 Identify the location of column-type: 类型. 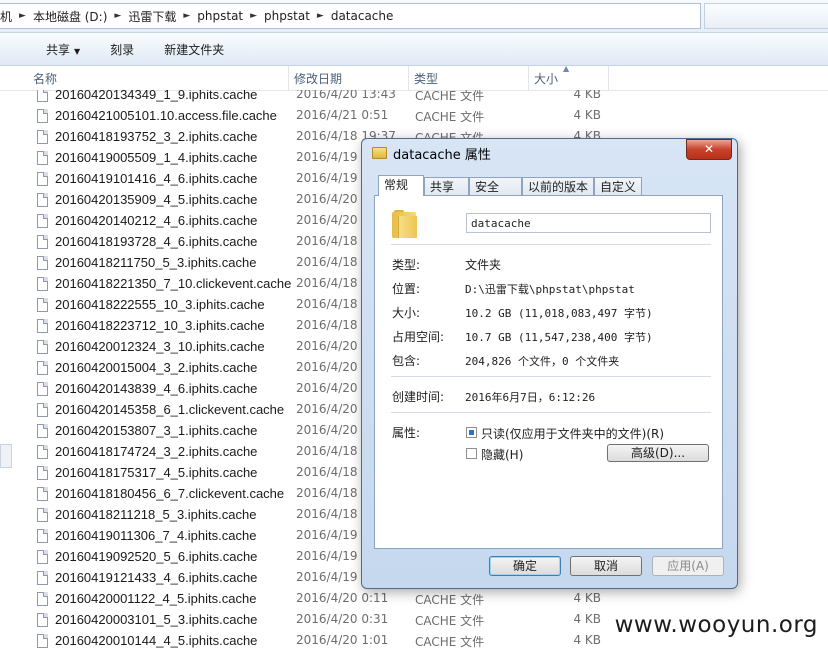
(469, 78).